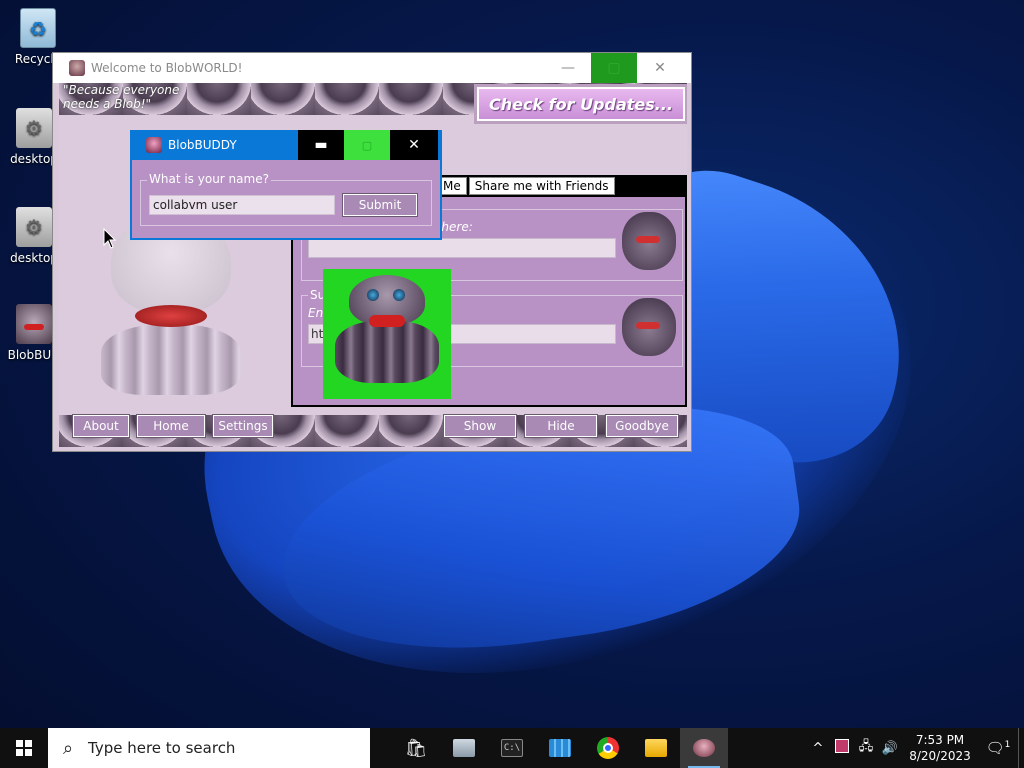  I want to click on chevron-up-icon: ^, so click(818, 748).